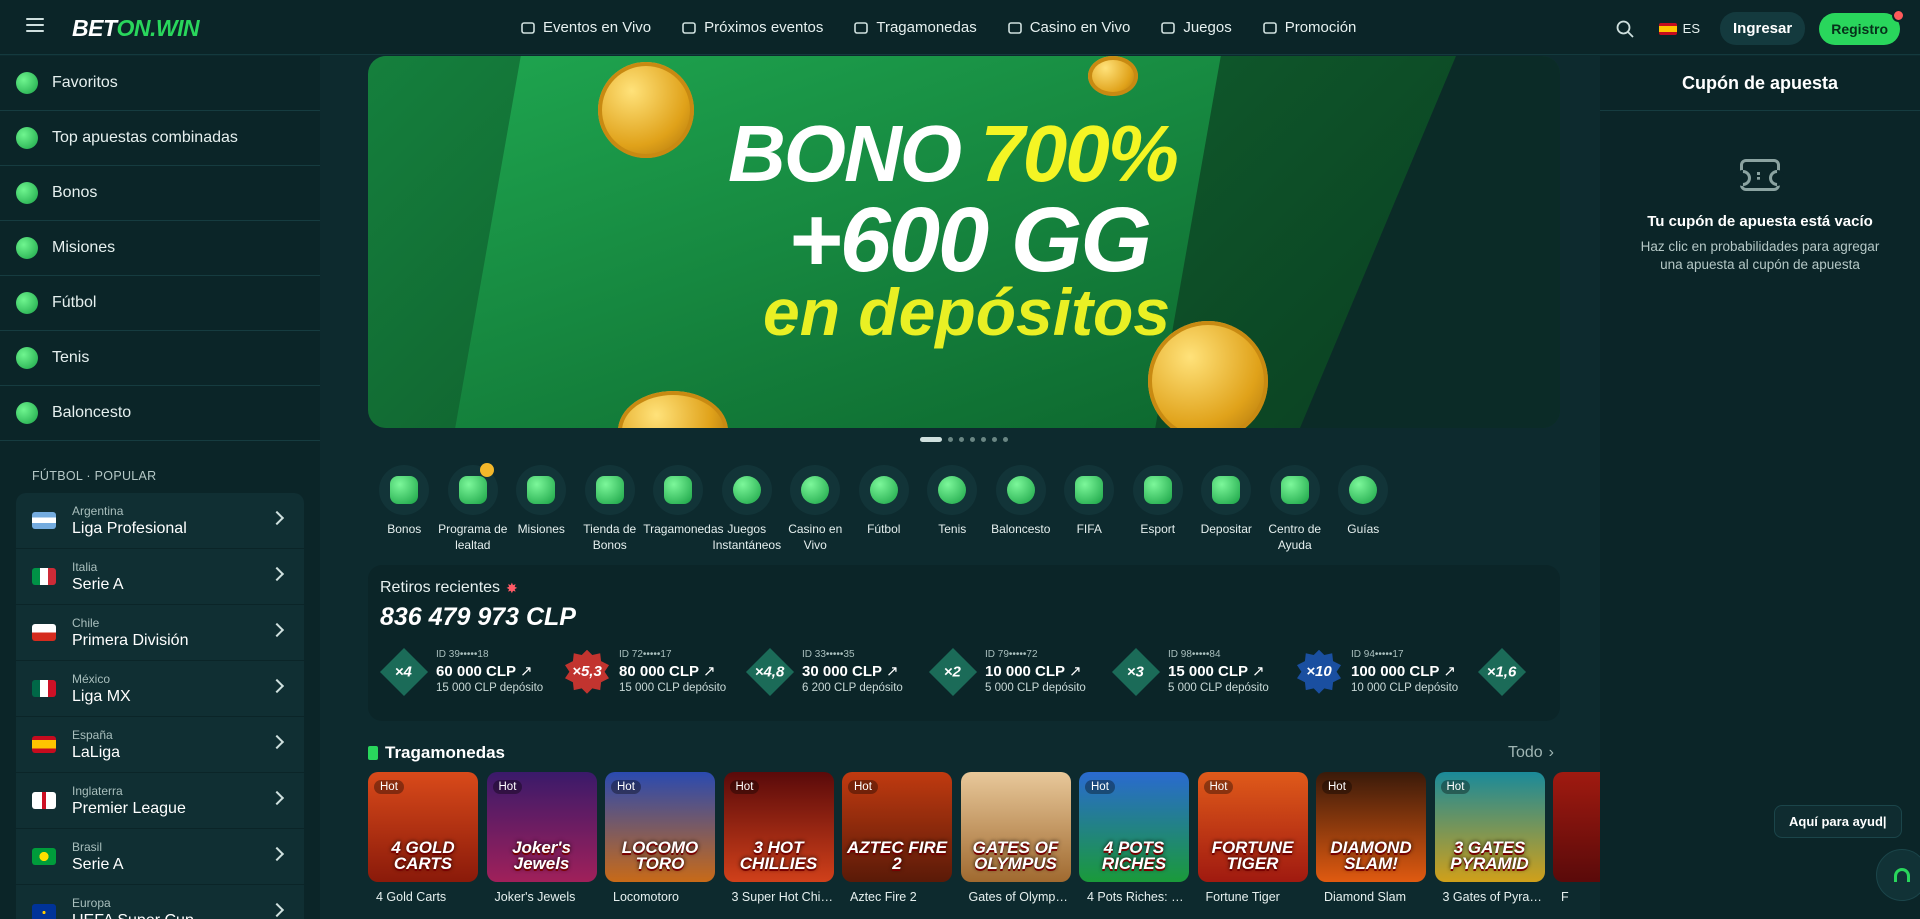 Image resolution: width=1920 pixels, height=919 pixels. I want to click on league-name: Serie A, so click(98, 864).